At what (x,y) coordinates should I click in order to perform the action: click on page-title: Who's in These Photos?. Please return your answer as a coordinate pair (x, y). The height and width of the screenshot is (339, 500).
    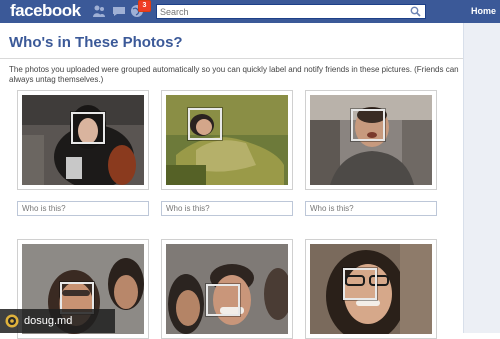
    Looking at the image, I should click on (96, 42).